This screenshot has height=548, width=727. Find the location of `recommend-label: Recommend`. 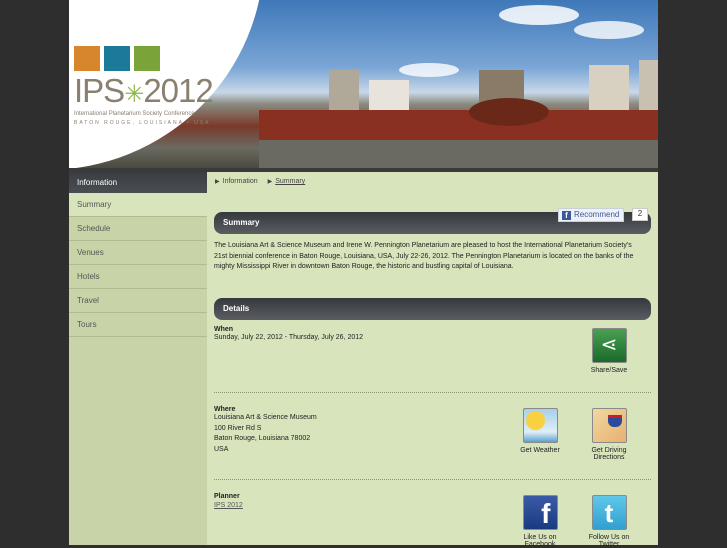

recommend-label: Recommend is located at coordinates (597, 214).